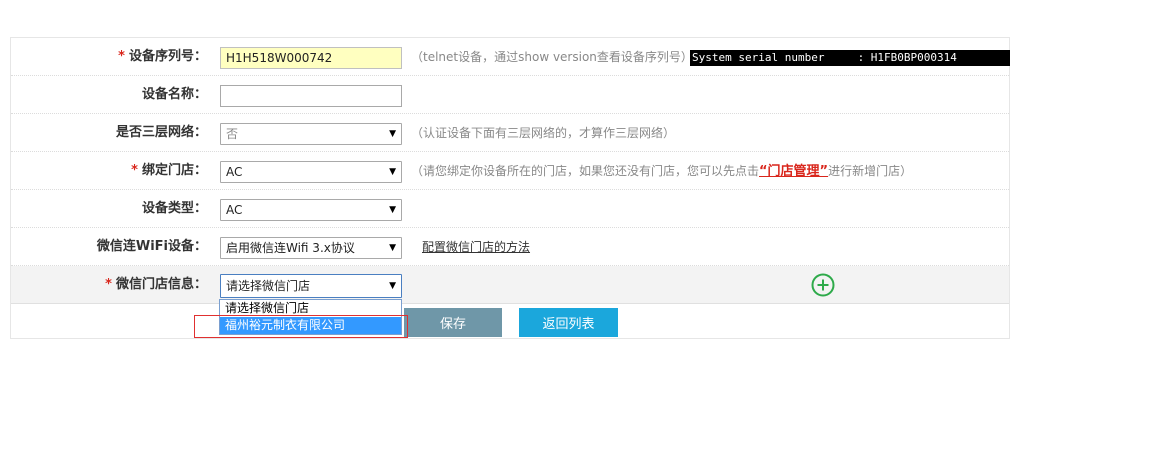 The height and width of the screenshot is (475, 1158). Describe the element at coordinates (174, 94) in the screenshot. I see `device-name-label: 设备名称：` at that location.